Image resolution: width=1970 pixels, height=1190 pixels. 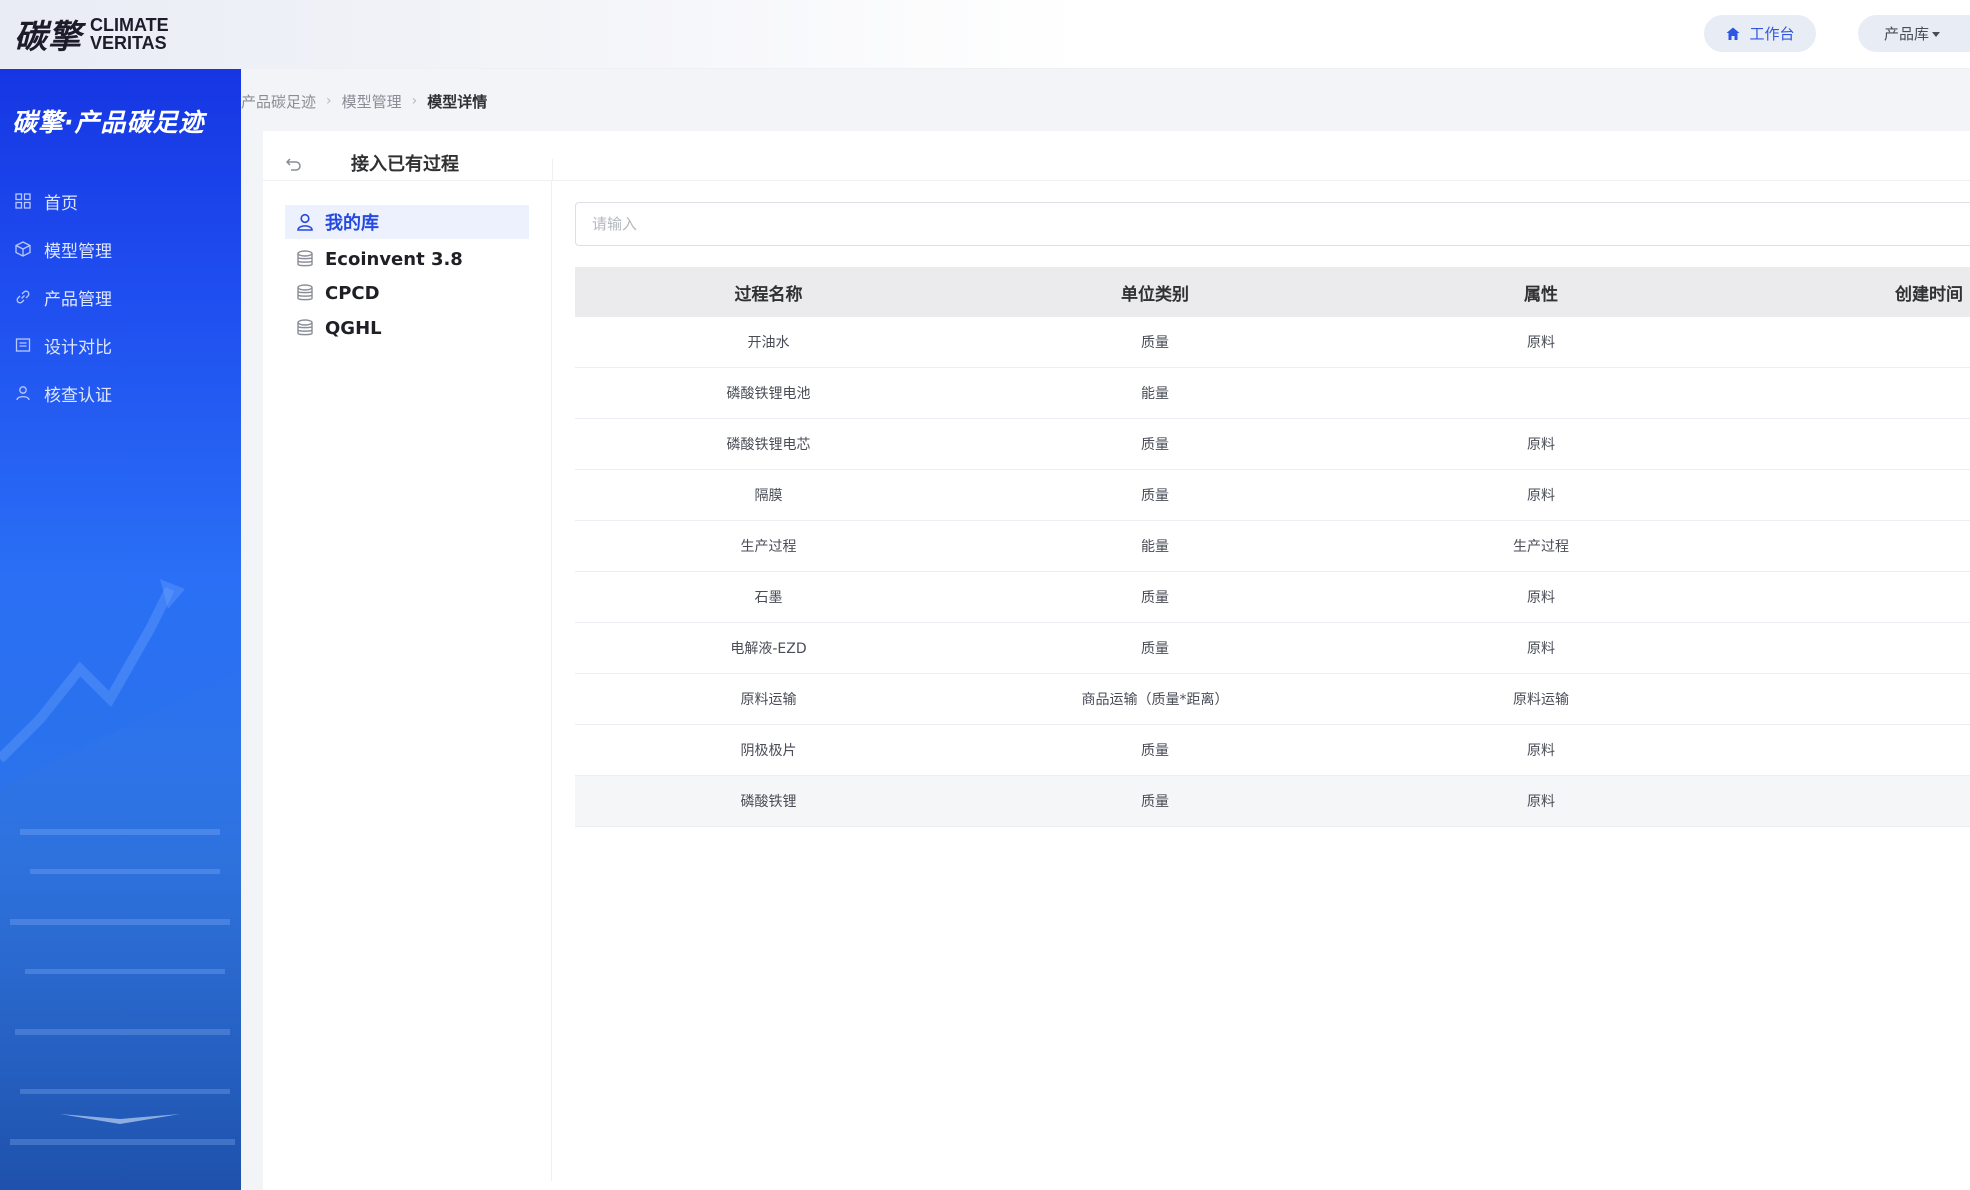 I want to click on cell-process-name: 开油水, so click(x=768, y=343).